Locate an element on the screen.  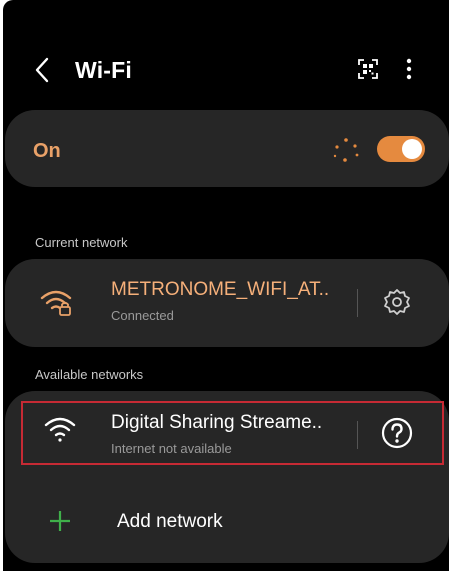
qr-scan-icon is located at coordinates (368, 69).